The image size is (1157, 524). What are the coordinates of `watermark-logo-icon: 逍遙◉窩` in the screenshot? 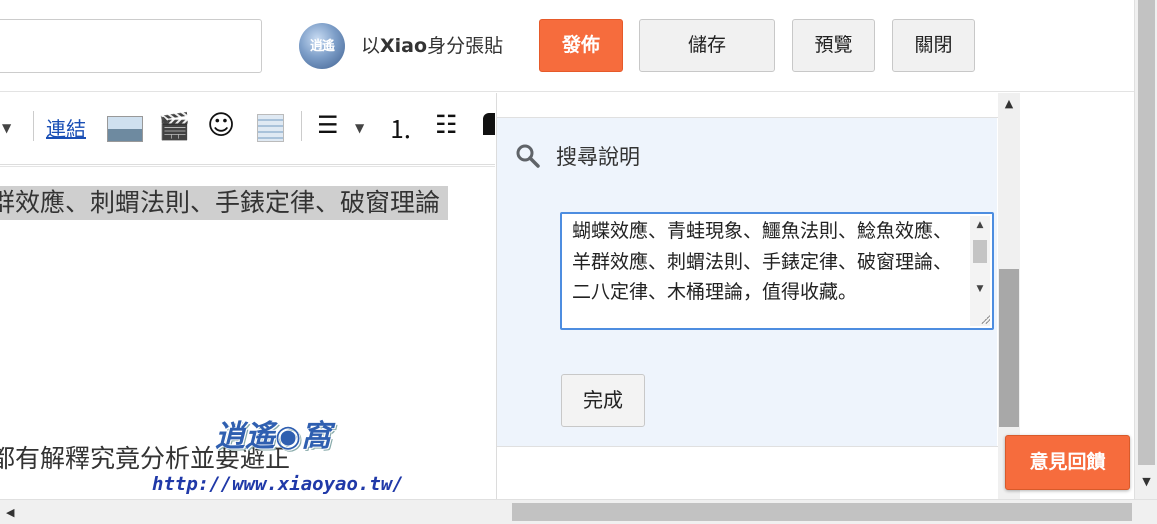 It's located at (273, 436).